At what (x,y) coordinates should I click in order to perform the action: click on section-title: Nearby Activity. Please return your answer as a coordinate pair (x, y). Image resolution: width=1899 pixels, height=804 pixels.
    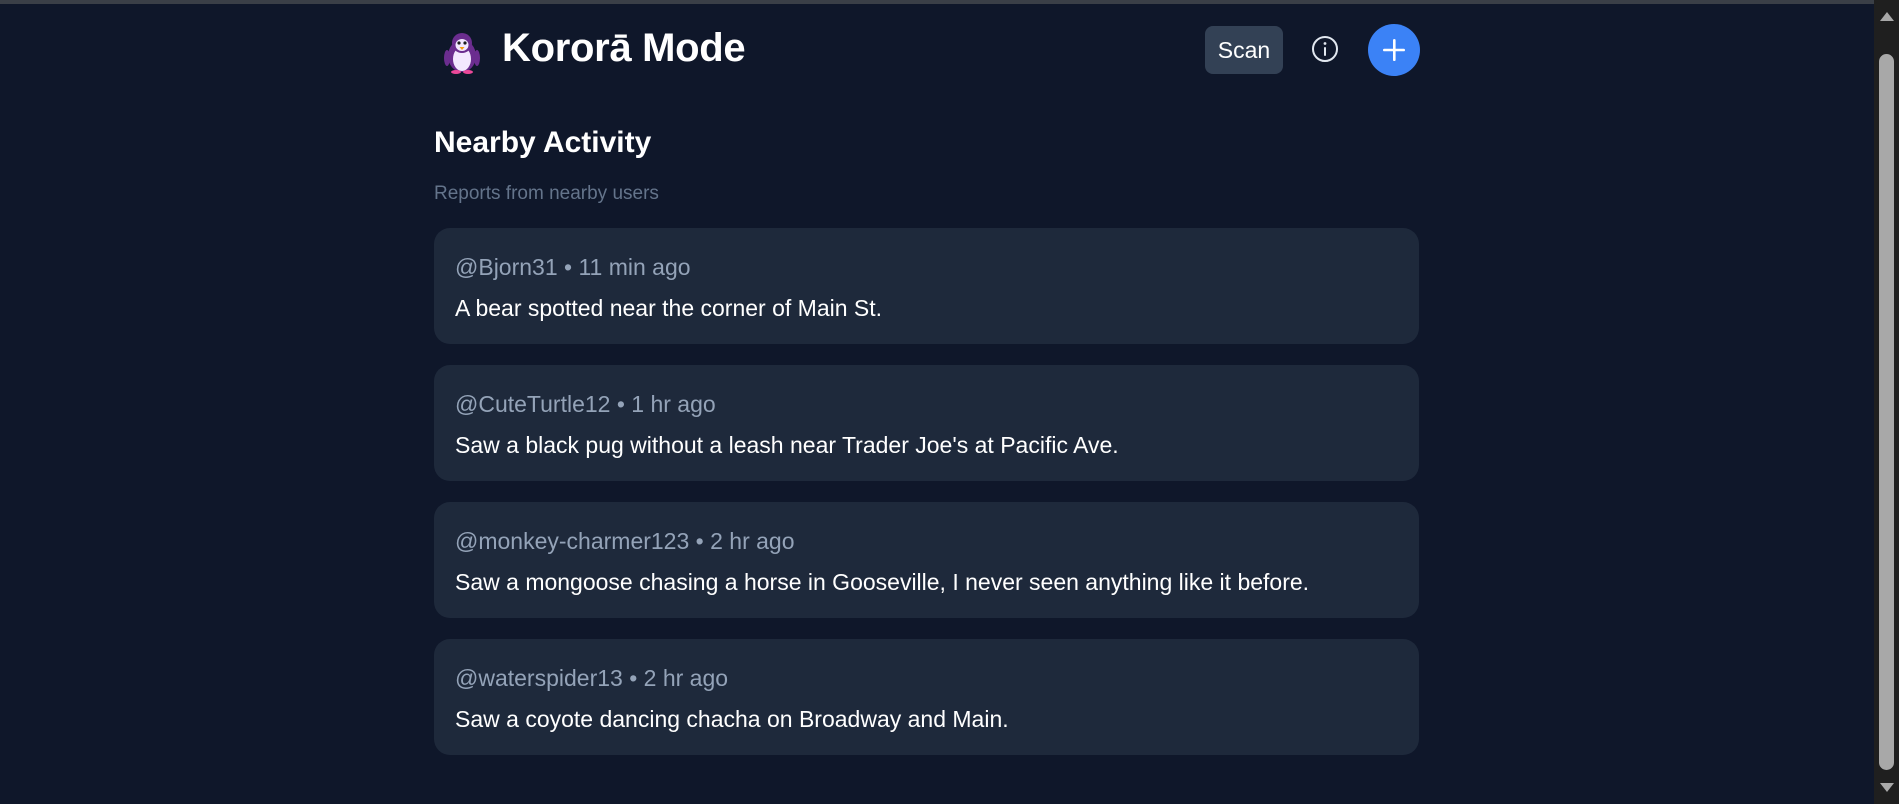
    Looking at the image, I should click on (543, 142).